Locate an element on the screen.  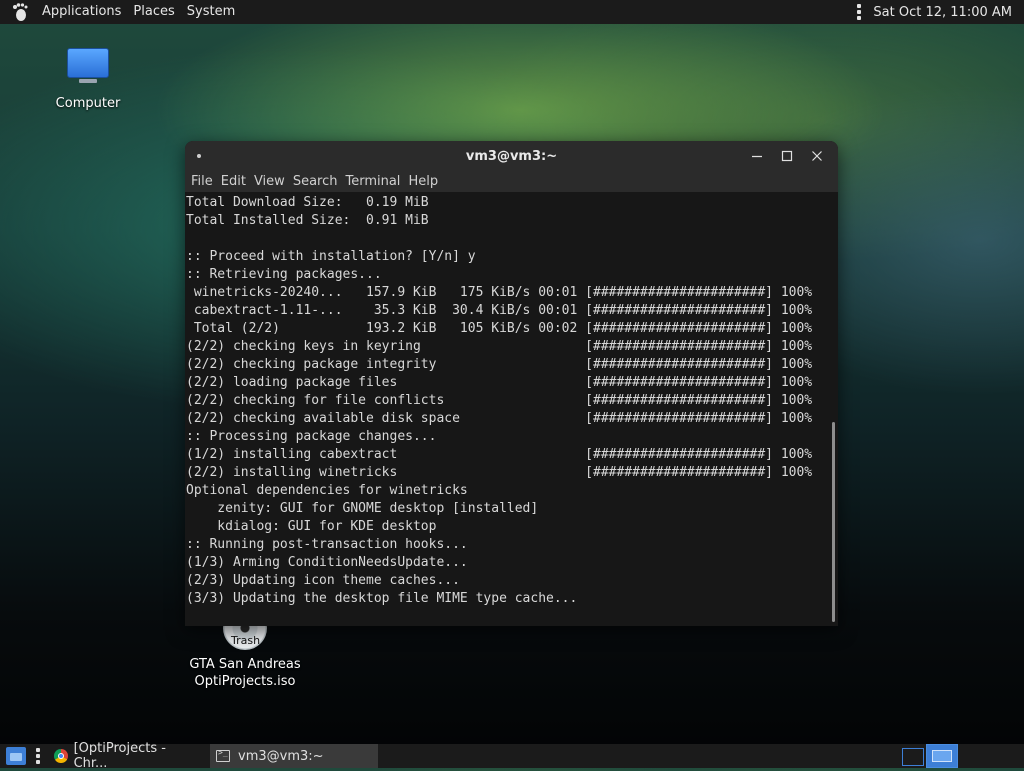
bottom-taskbar: [OptiProjects - Chr... vm3@vm3:~ is located at coordinates (512, 756).